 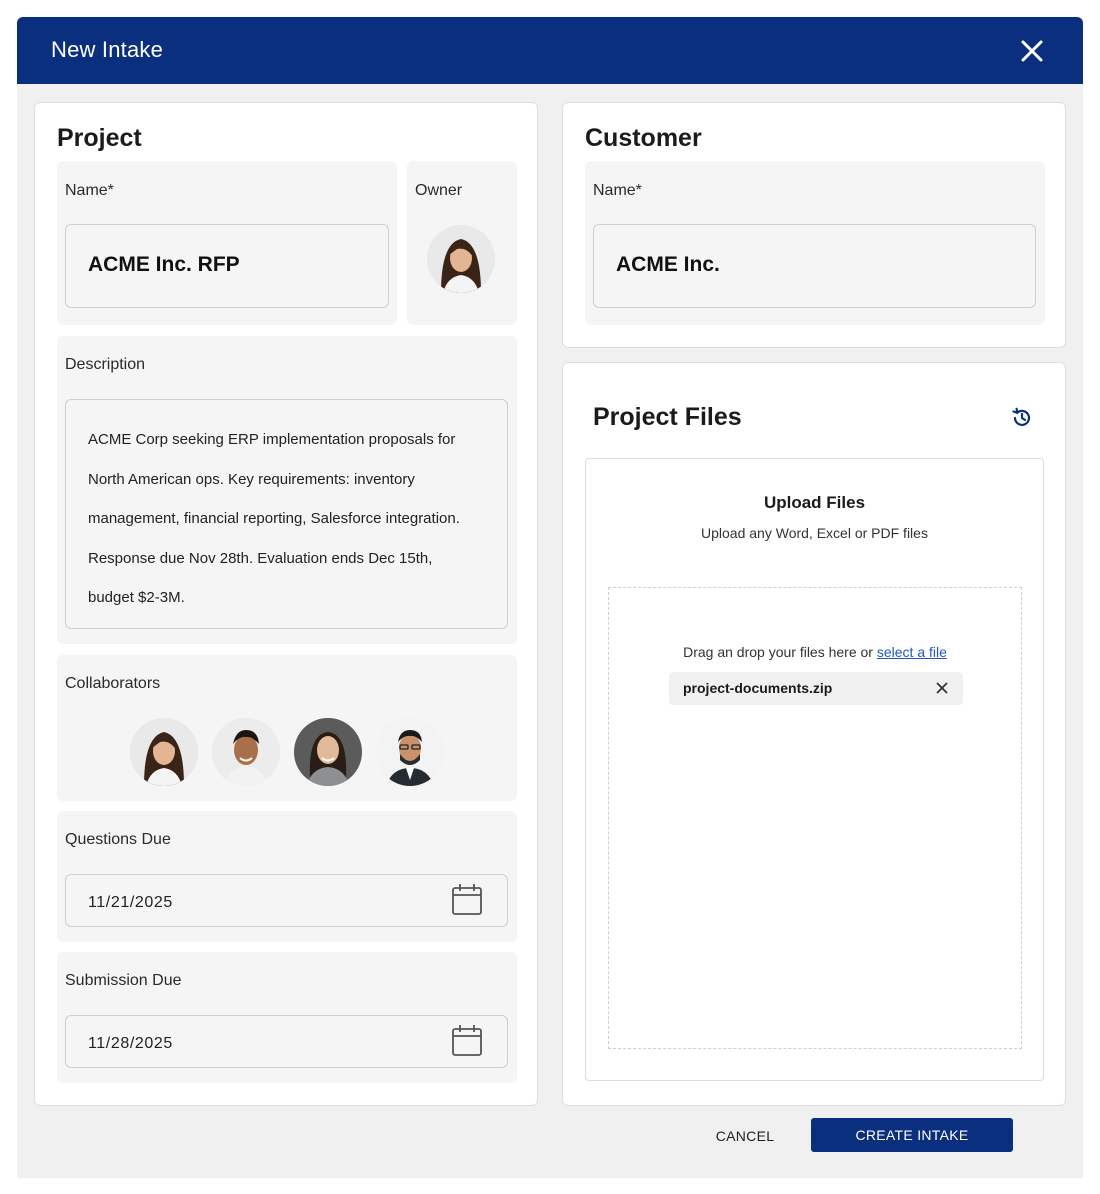 I want to click on file-name: project-documents.zip, so click(x=758, y=688).